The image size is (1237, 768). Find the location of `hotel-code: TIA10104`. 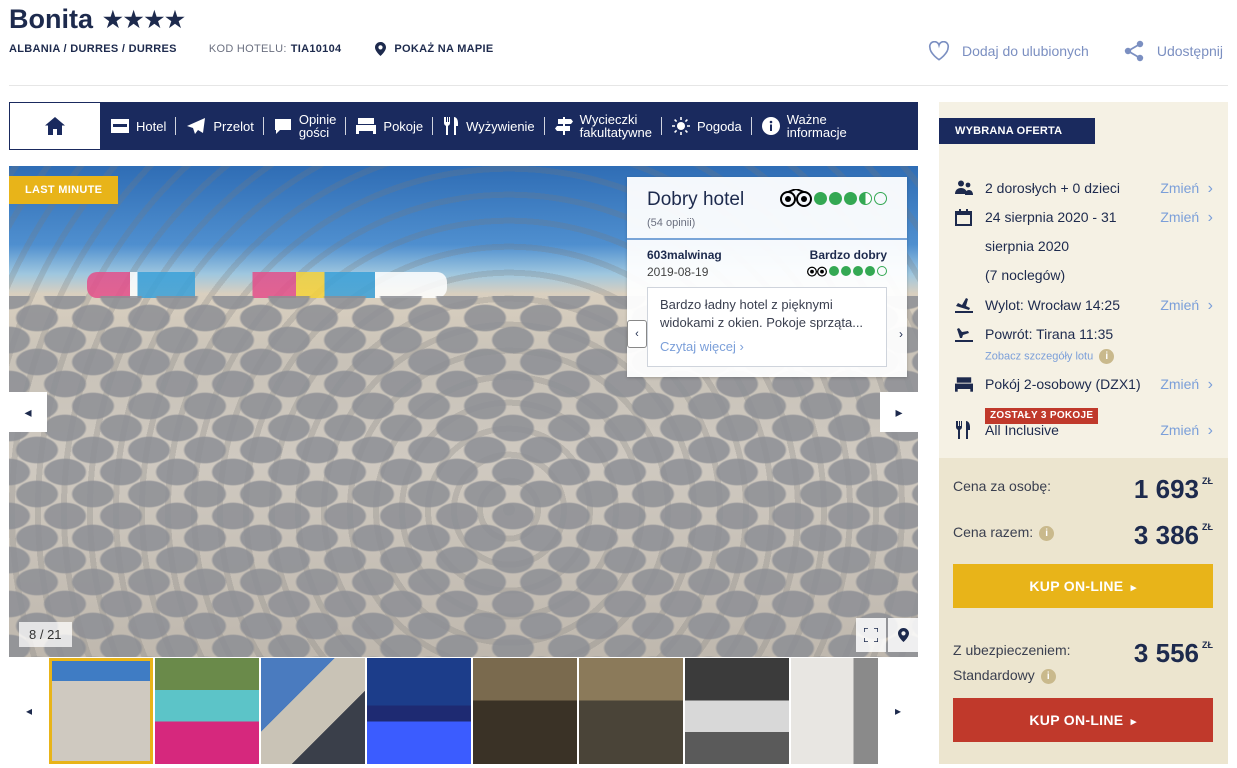

hotel-code: TIA10104 is located at coordinates (316, 49).